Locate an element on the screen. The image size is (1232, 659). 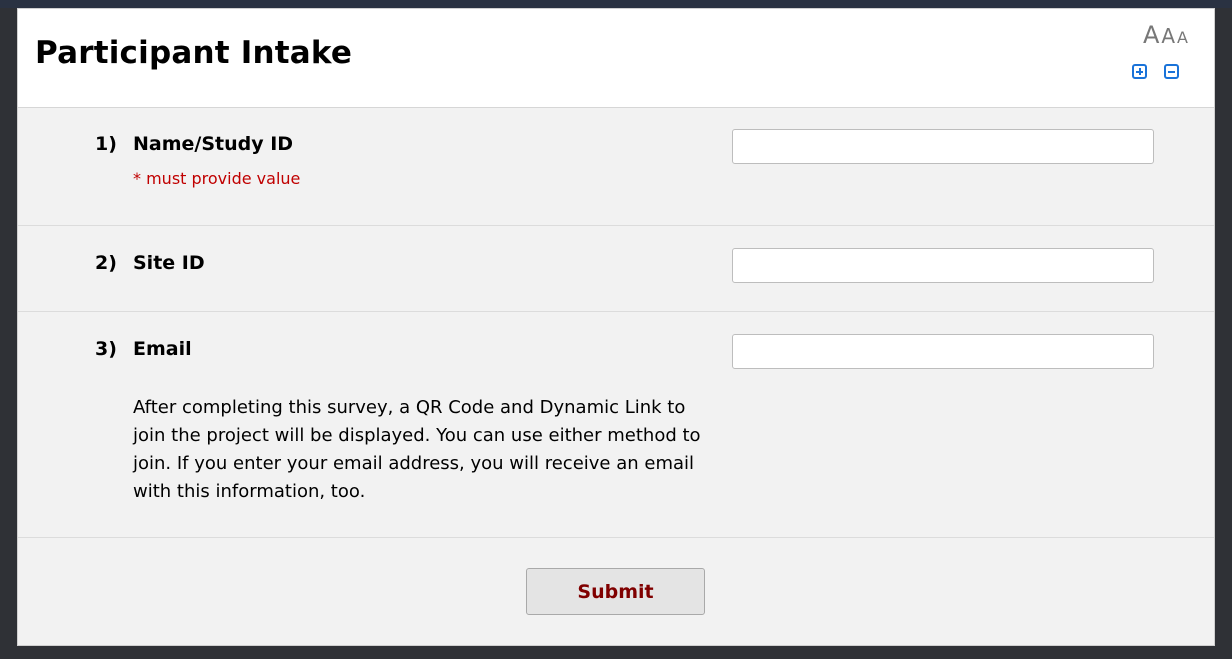
required-note: * must provide value is located at coordinates (217, 178).